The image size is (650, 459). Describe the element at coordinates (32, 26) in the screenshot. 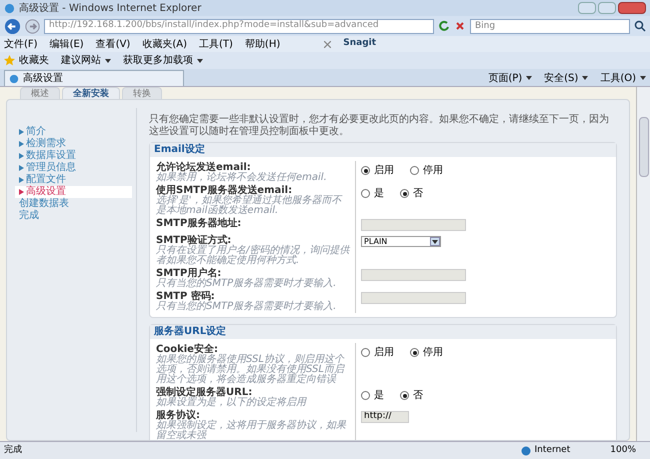

I see `forward-icon` at that location.